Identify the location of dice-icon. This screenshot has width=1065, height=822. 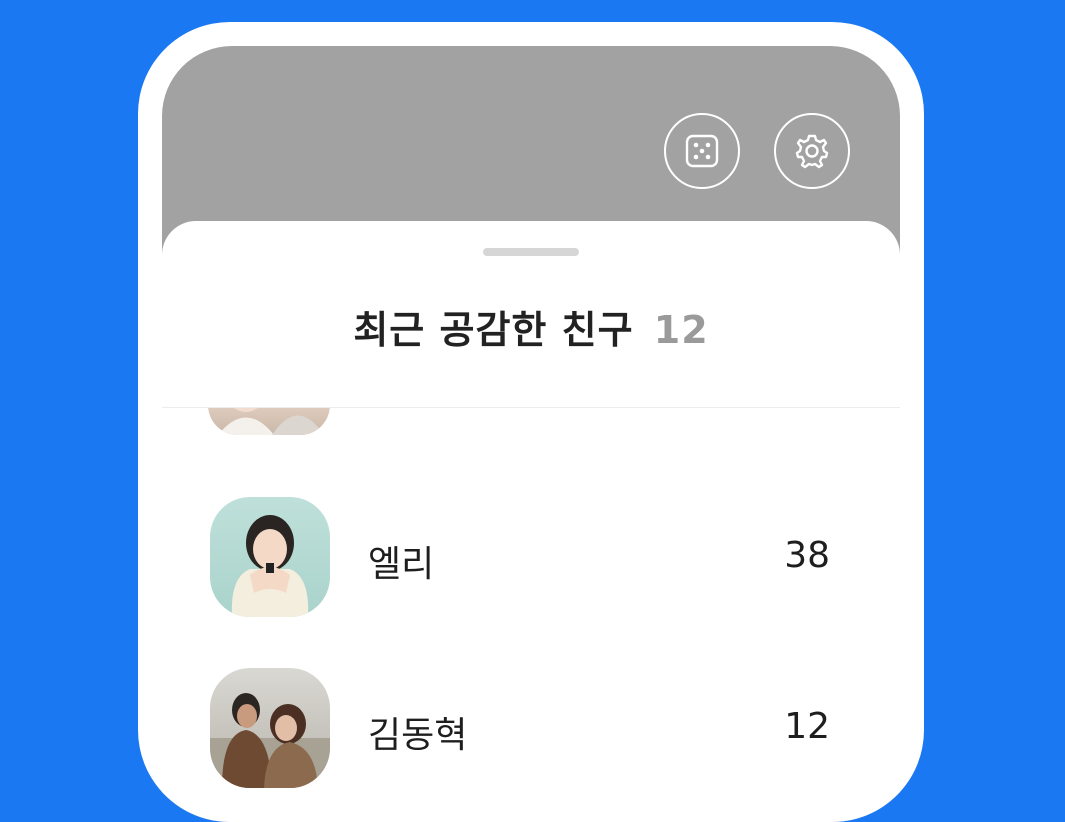
(702, 151).